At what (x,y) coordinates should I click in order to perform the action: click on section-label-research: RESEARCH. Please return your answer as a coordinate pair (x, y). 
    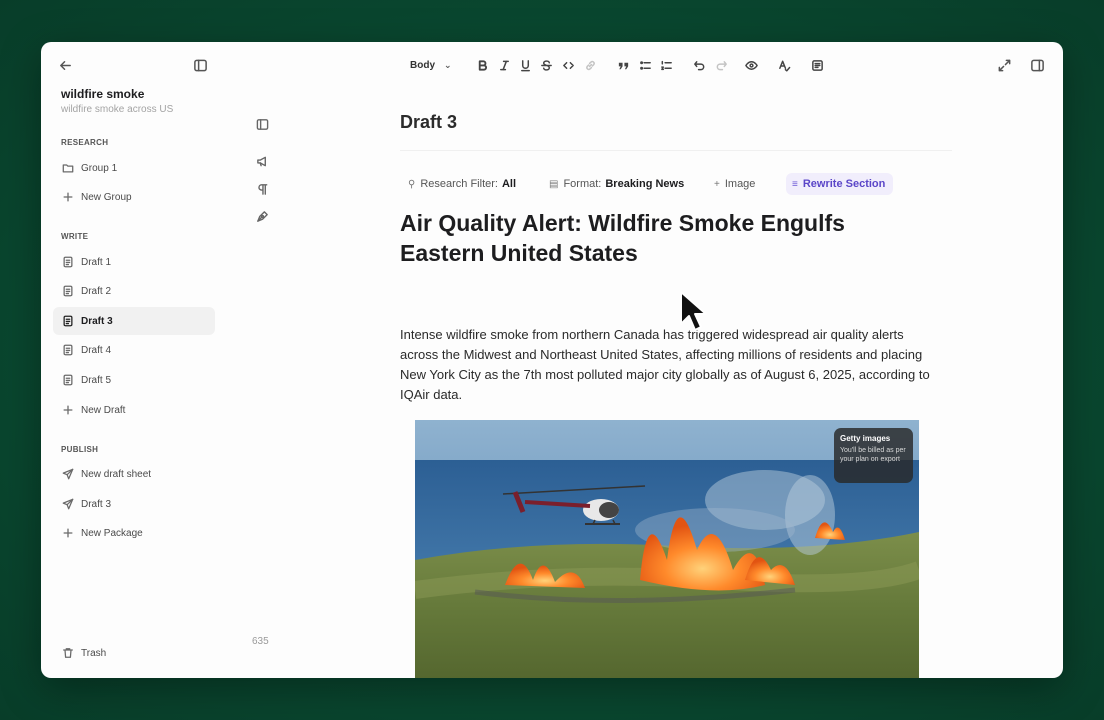
    Looking at the image, I should click on (85, 142).